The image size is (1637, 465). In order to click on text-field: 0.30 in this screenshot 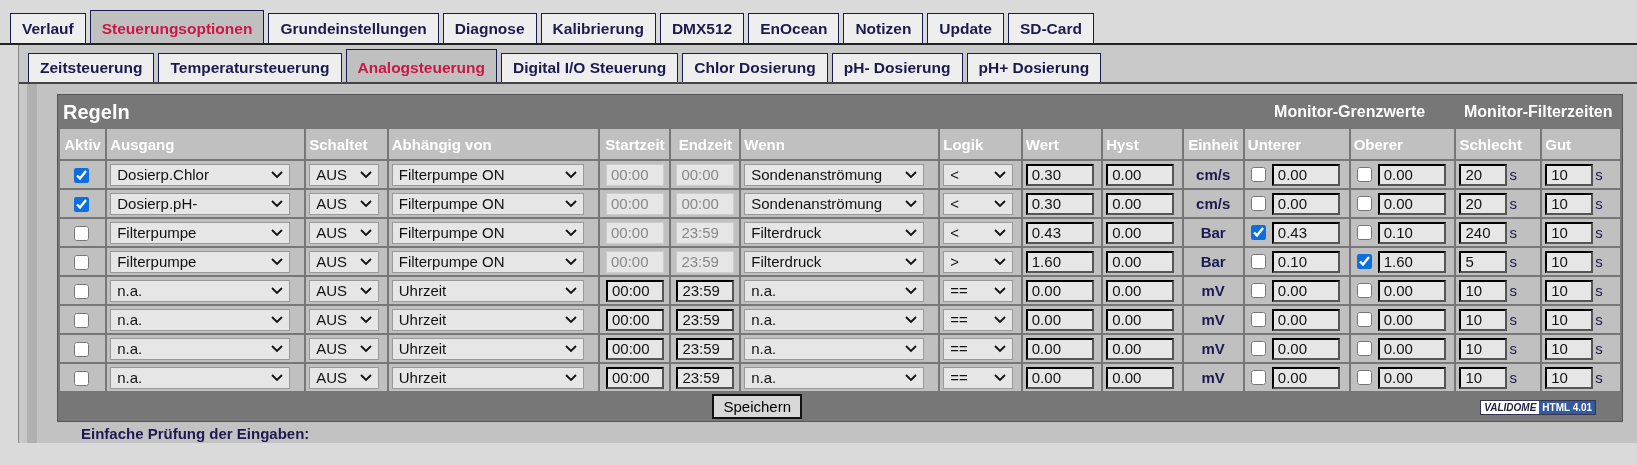, I will do `click(1059, 203)`.